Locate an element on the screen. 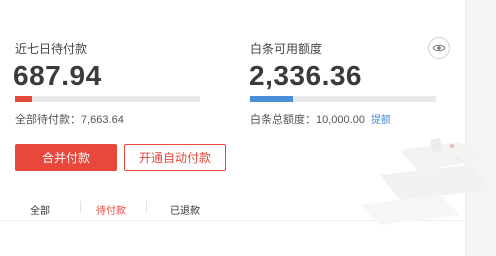  pending-progress-bar is located at coordinates (107, 99).